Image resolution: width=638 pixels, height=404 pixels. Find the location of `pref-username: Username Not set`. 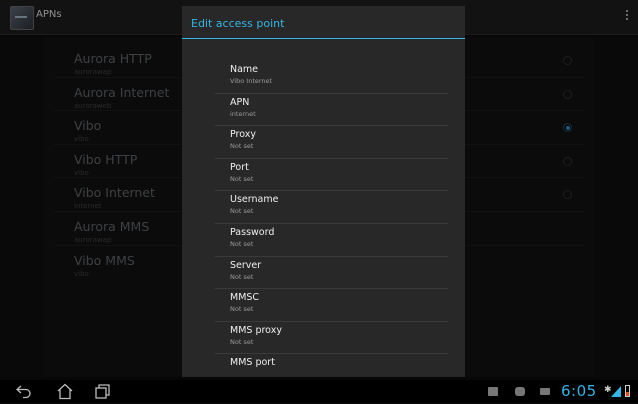

pref-username: Username Not set is located at coordinates (331, 207).